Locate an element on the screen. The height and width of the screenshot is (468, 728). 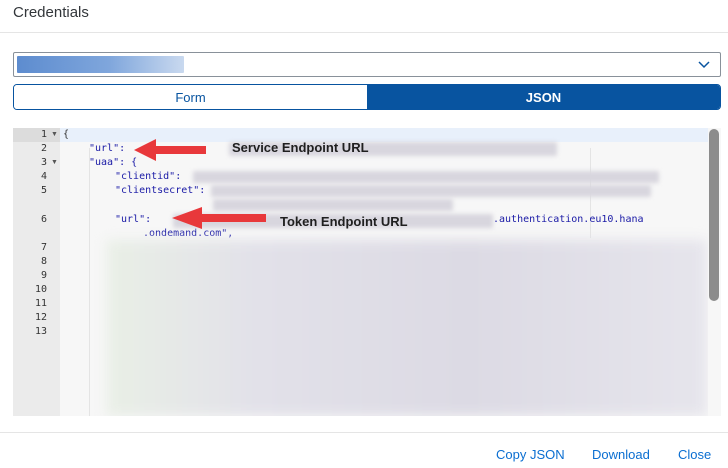
code-key-clientid: "clientid": is located at coordinates (148, 176).